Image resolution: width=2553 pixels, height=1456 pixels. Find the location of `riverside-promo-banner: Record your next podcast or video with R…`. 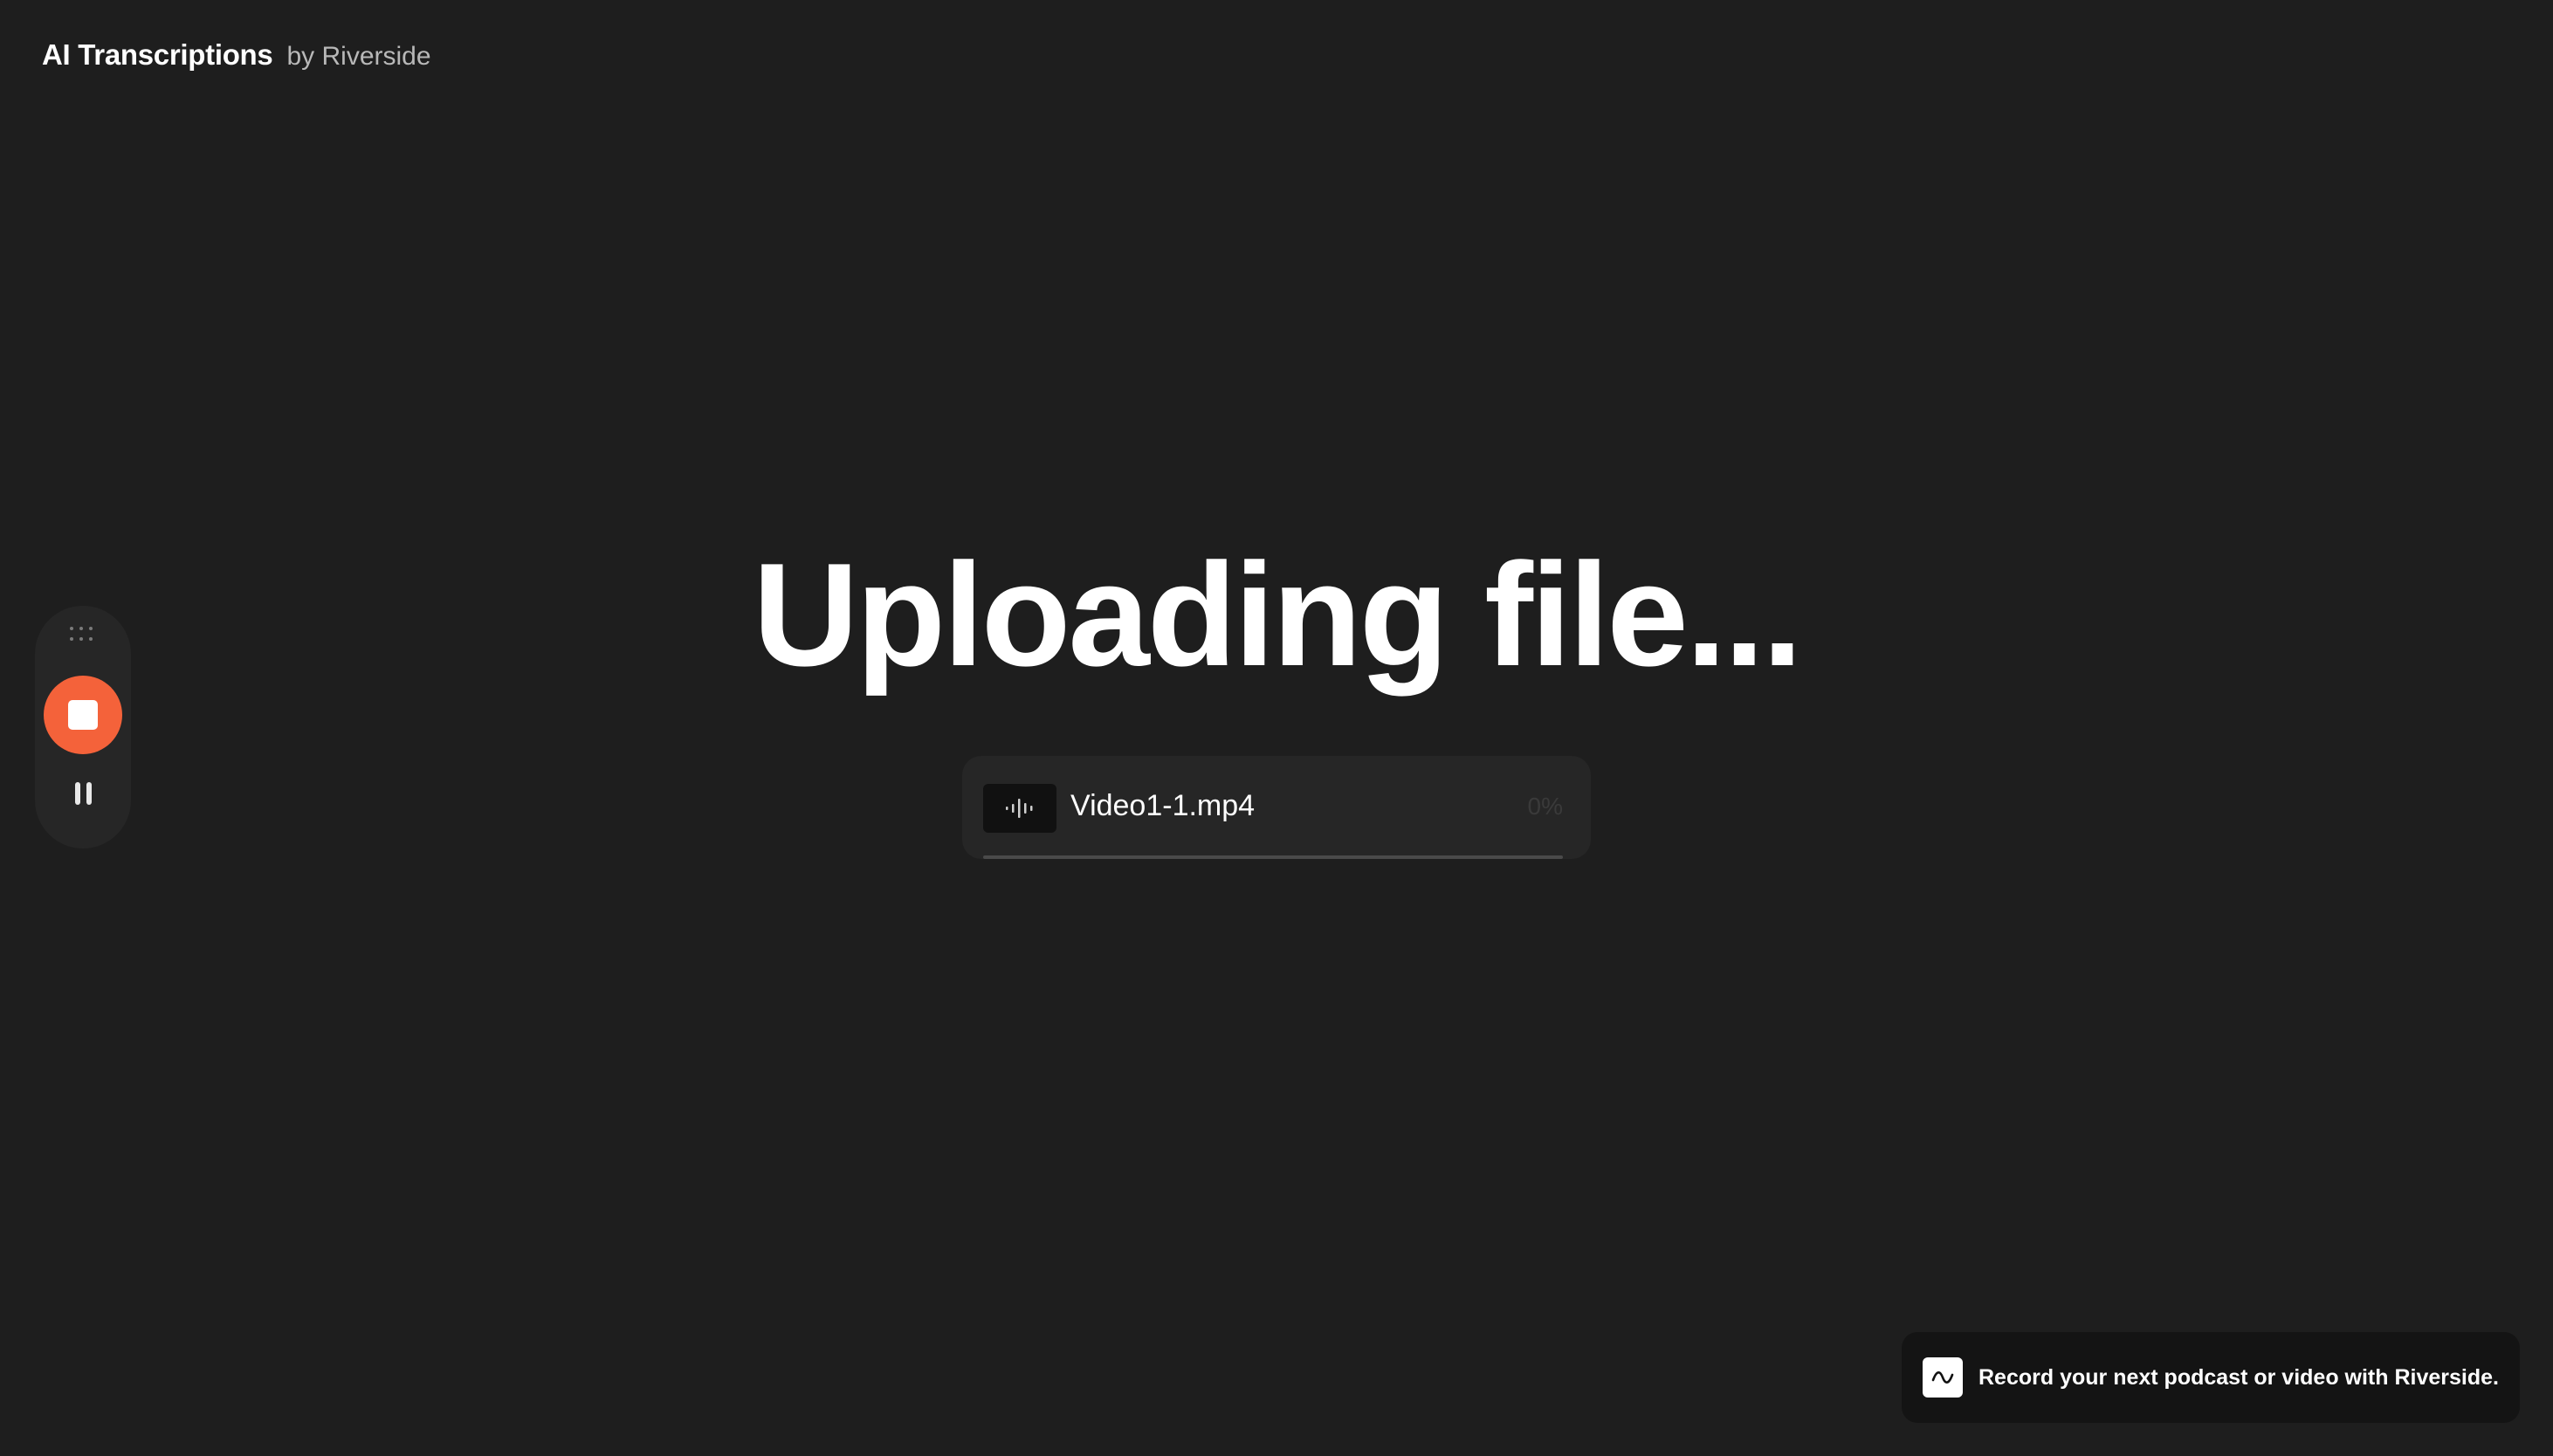

riverside-promo-banner: Record your next podcast or video with R… is located at coordinates (2211, 1377).